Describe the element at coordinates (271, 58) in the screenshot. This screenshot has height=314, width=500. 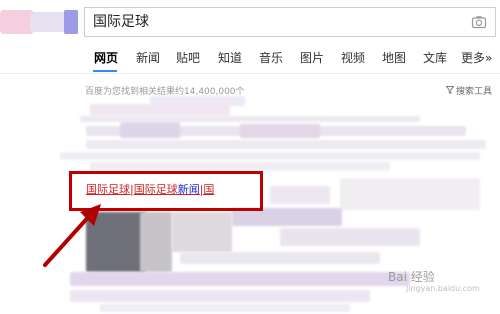
I see `tab-music: 音乐` at that location.